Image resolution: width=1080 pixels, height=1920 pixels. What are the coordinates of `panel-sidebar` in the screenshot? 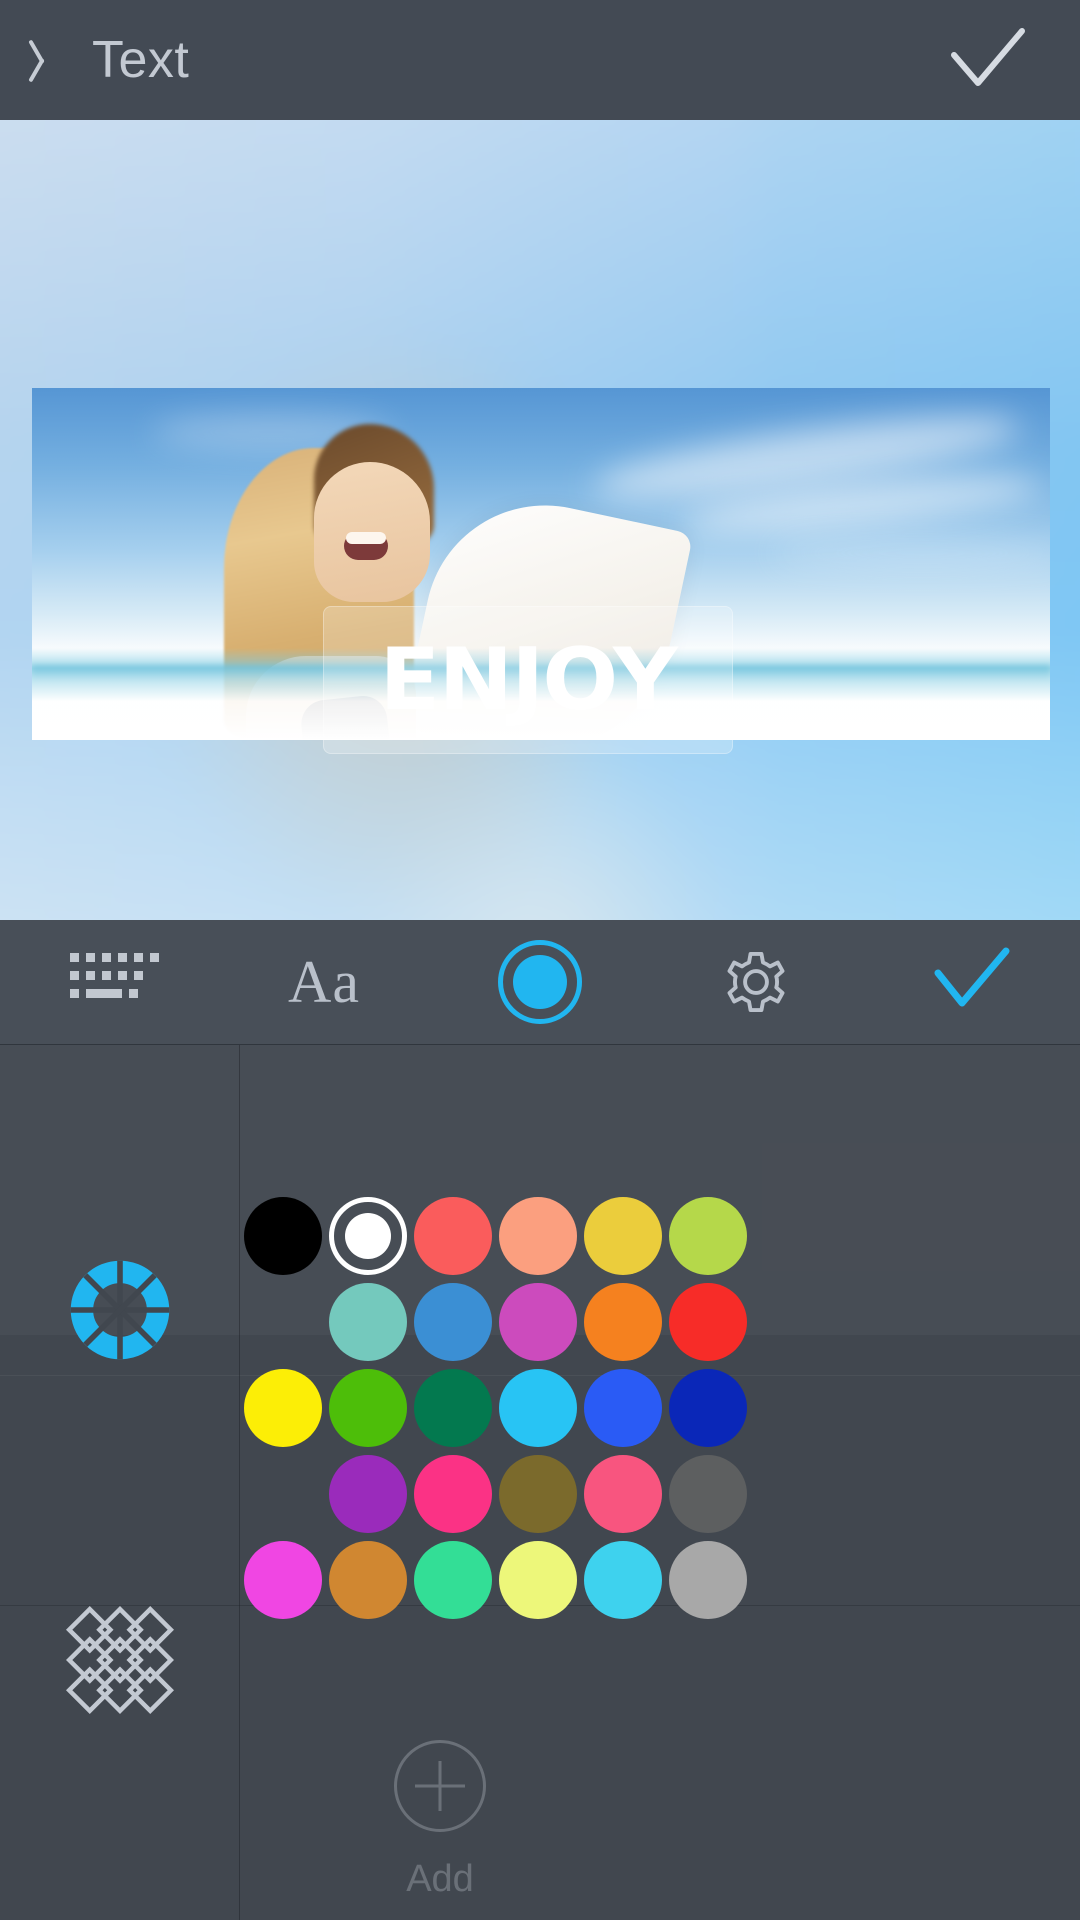 It's located at (120, 1482).